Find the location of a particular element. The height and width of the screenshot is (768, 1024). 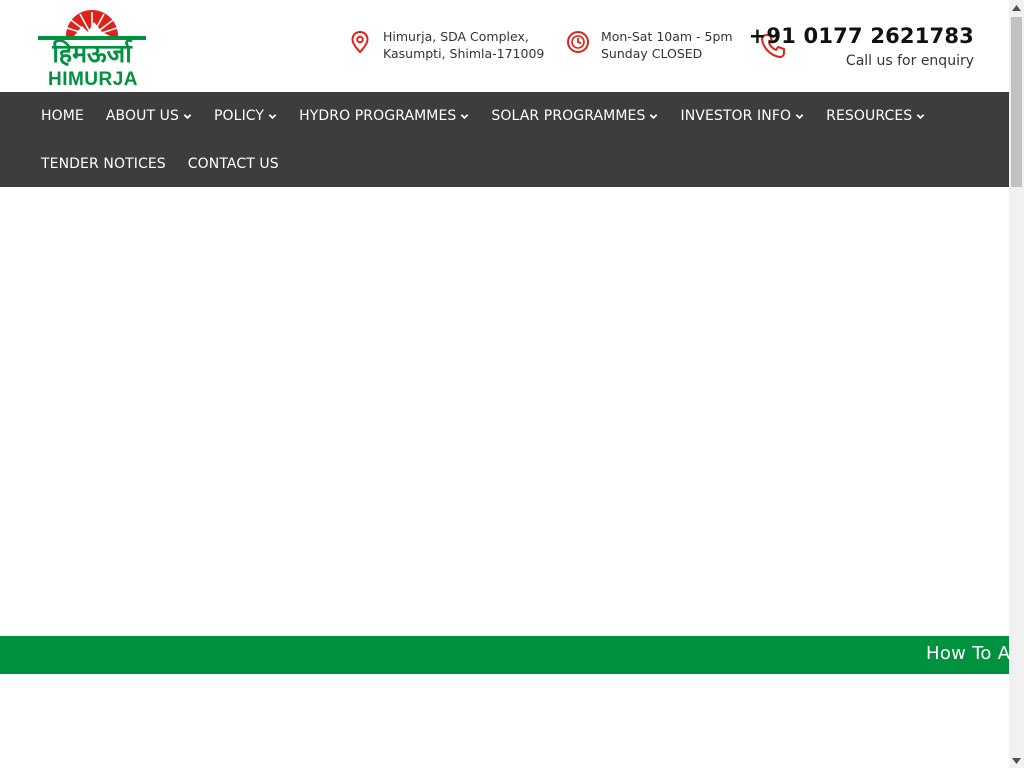

nav-item-solar-programmes: SOLAR PROGRAMMES is located at coordinates (574, 116).